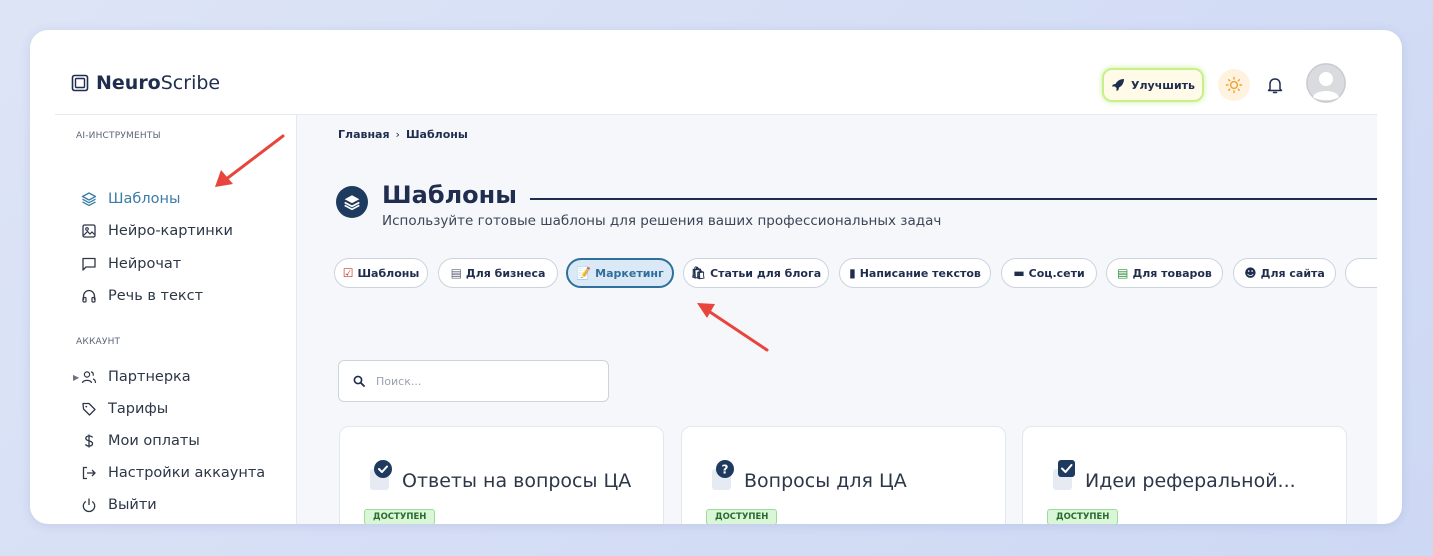  I want to click on filter-chip-marketing: 📝 Маркетинг, so click(620, 273).